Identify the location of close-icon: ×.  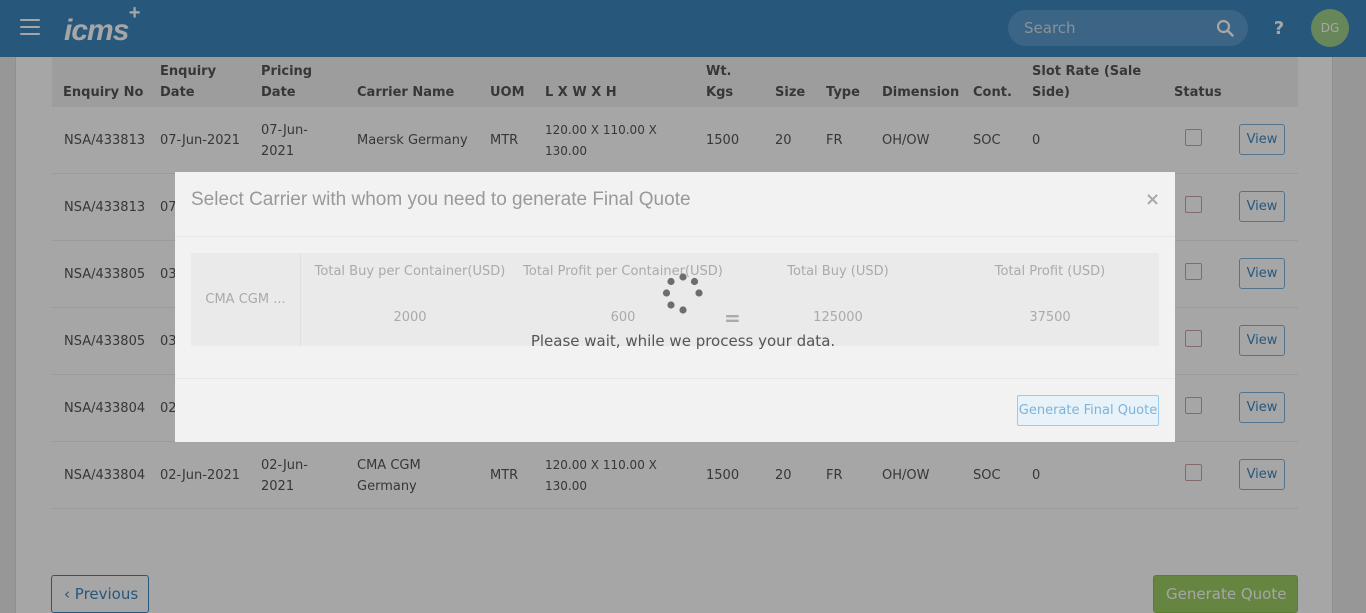
(1152, 199).